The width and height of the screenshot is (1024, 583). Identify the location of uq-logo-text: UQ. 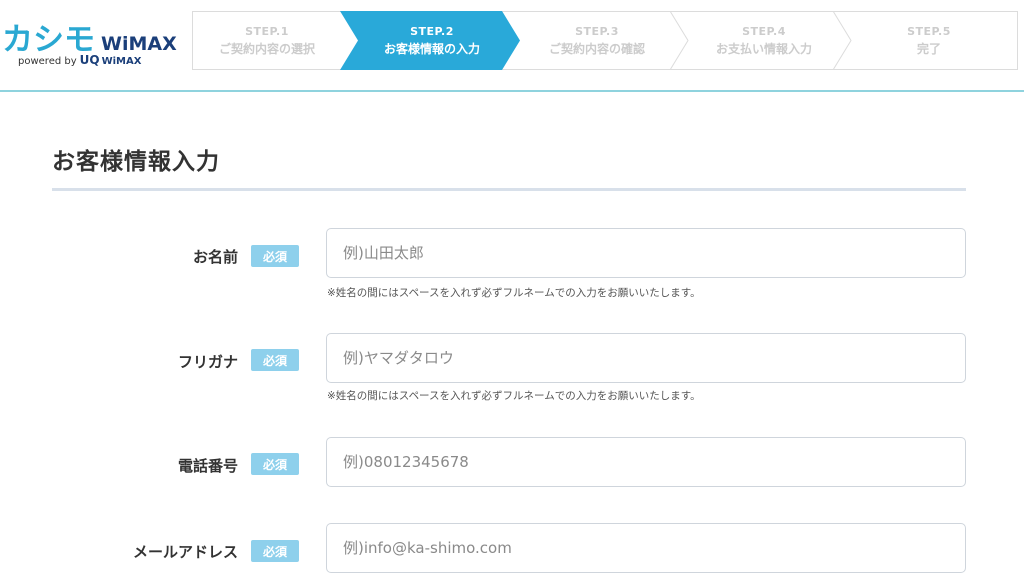
(89, 60).